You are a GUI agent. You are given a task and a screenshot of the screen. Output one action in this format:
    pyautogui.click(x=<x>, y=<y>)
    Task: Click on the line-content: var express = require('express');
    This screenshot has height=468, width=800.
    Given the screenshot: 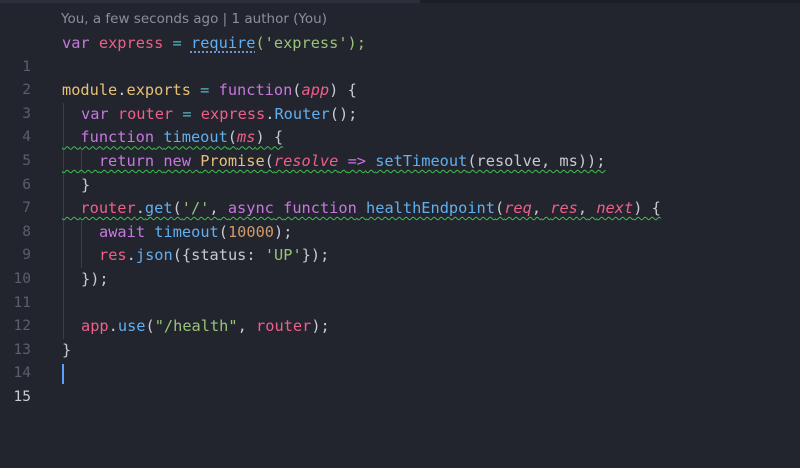 What is the action you would take?
    pyautogui.click(x=214, y=44)
    